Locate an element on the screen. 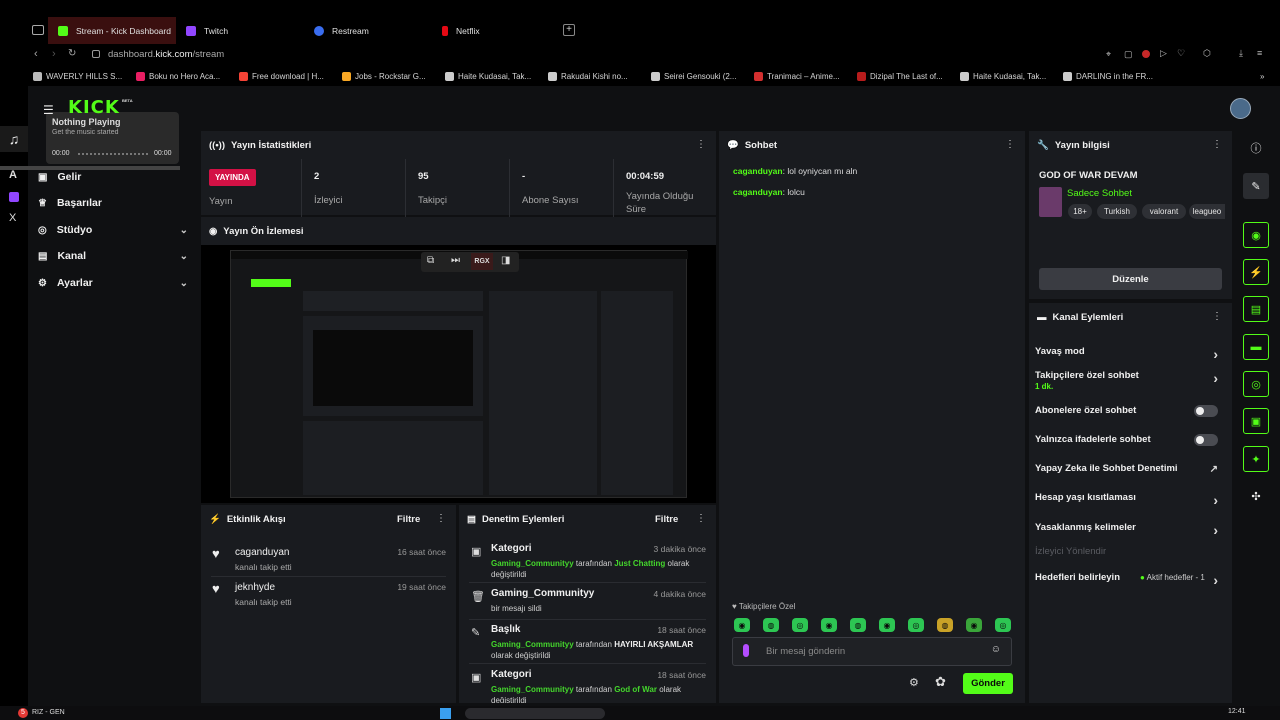 The height and width of the screenshot is (720, 1280). emote-picker-icon: ✿ is located at coordinates (940, 682).